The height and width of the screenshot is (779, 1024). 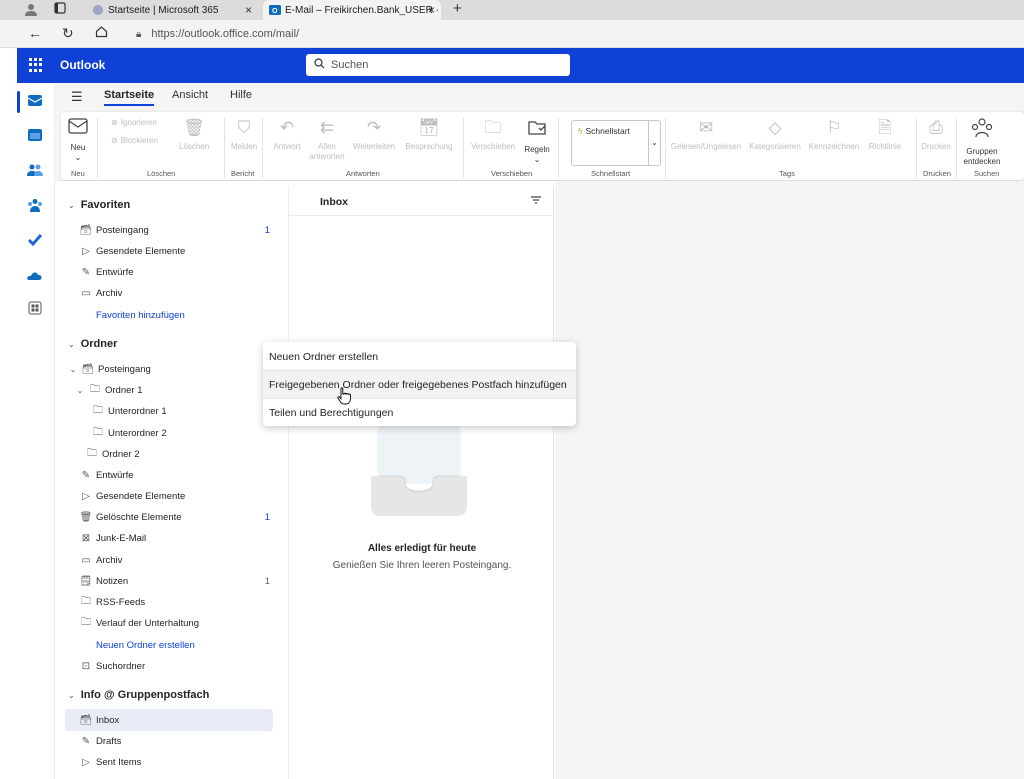 What do you see at coordinates (706, 135) in the screenshot?
I see `read-unread-button: ✉︎ Gelesen/Ungelesen` at bounding box center [706, 135].